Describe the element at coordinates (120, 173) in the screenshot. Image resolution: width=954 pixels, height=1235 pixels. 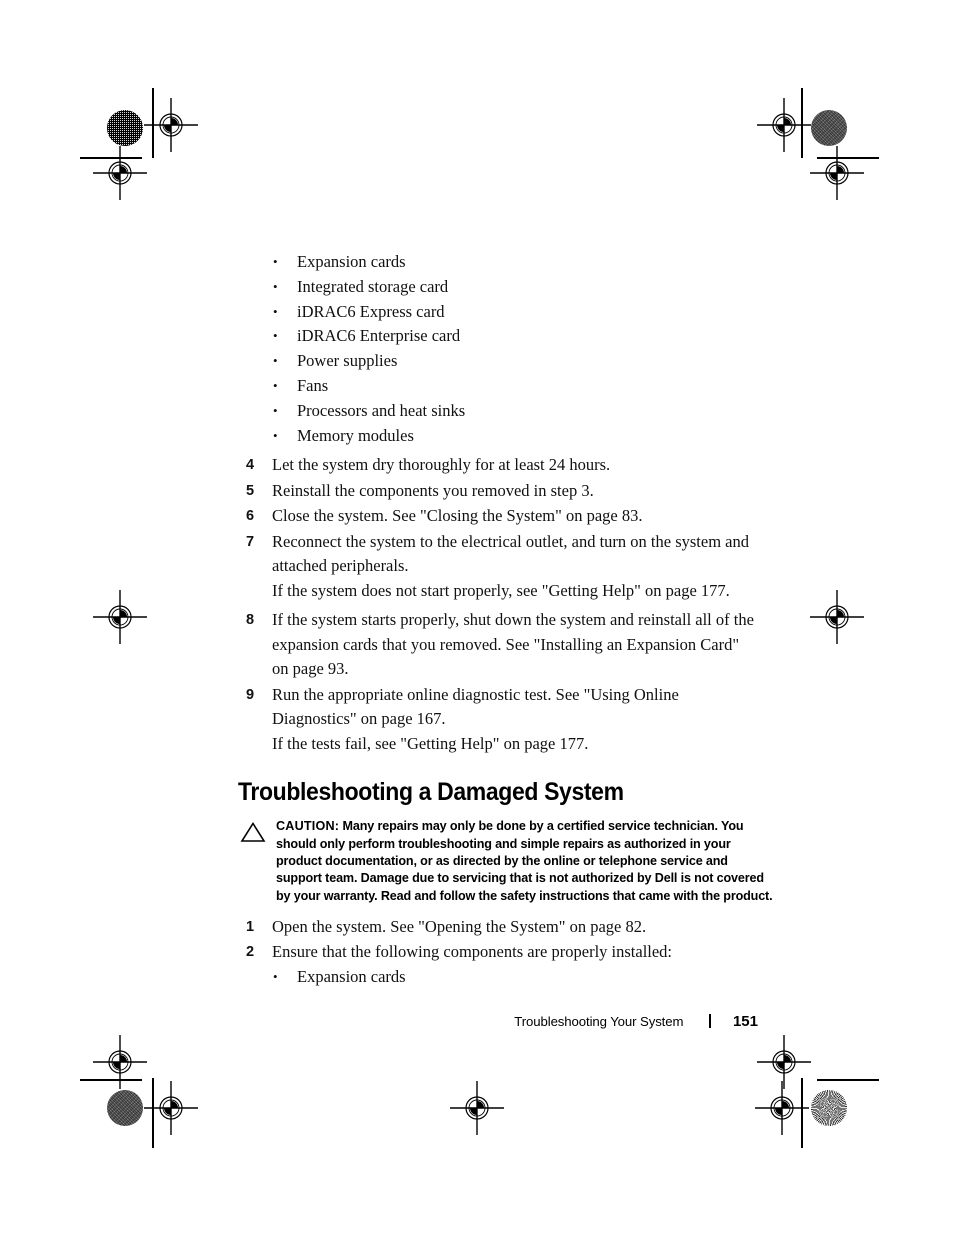
I see `registration-mark-top-left-outer` at that location.